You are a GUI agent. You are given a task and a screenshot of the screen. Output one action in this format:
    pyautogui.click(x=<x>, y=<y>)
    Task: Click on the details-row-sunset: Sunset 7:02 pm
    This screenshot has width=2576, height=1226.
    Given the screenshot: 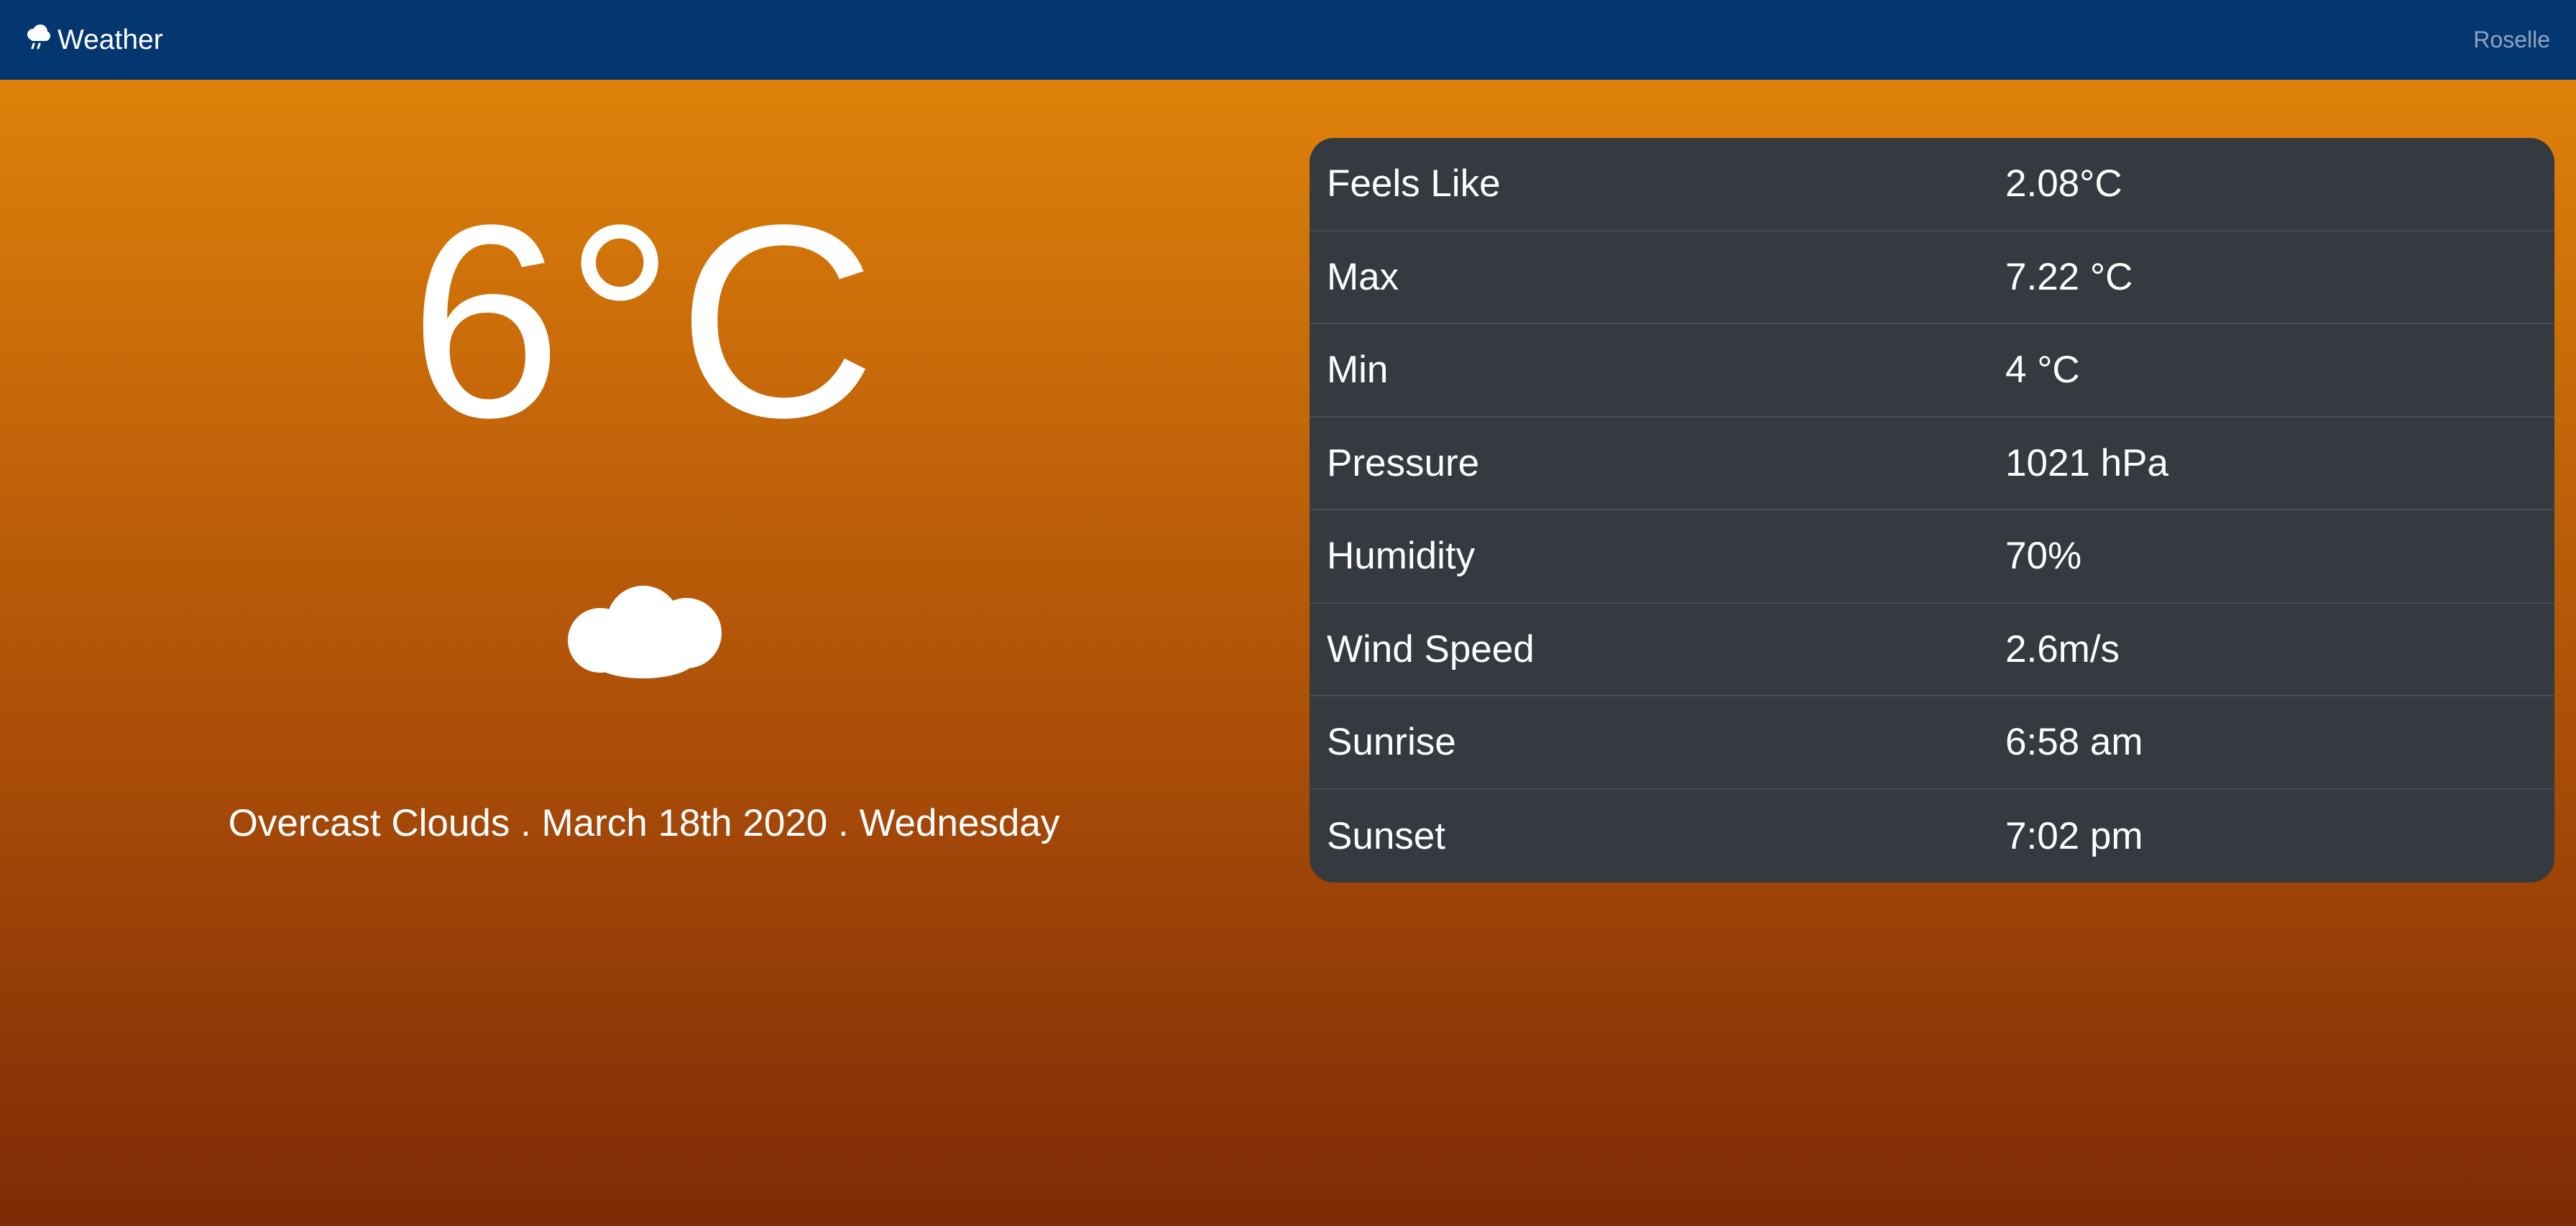 What is the action you would take?
    pyautogui.click(x=1932, y=836)
    